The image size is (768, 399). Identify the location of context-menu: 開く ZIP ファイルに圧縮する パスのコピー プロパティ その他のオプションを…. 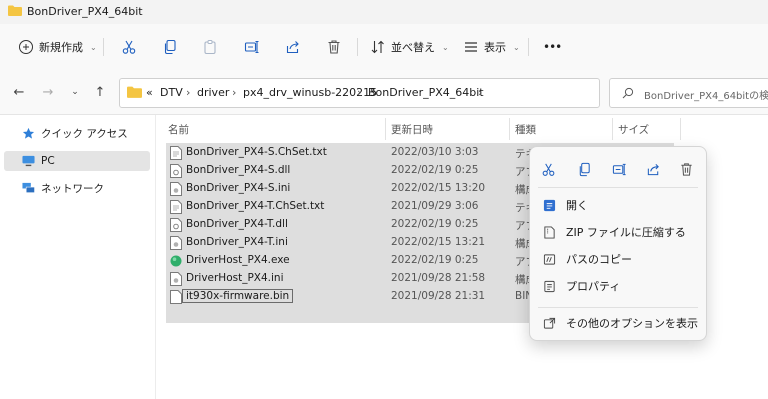
(618, 243).